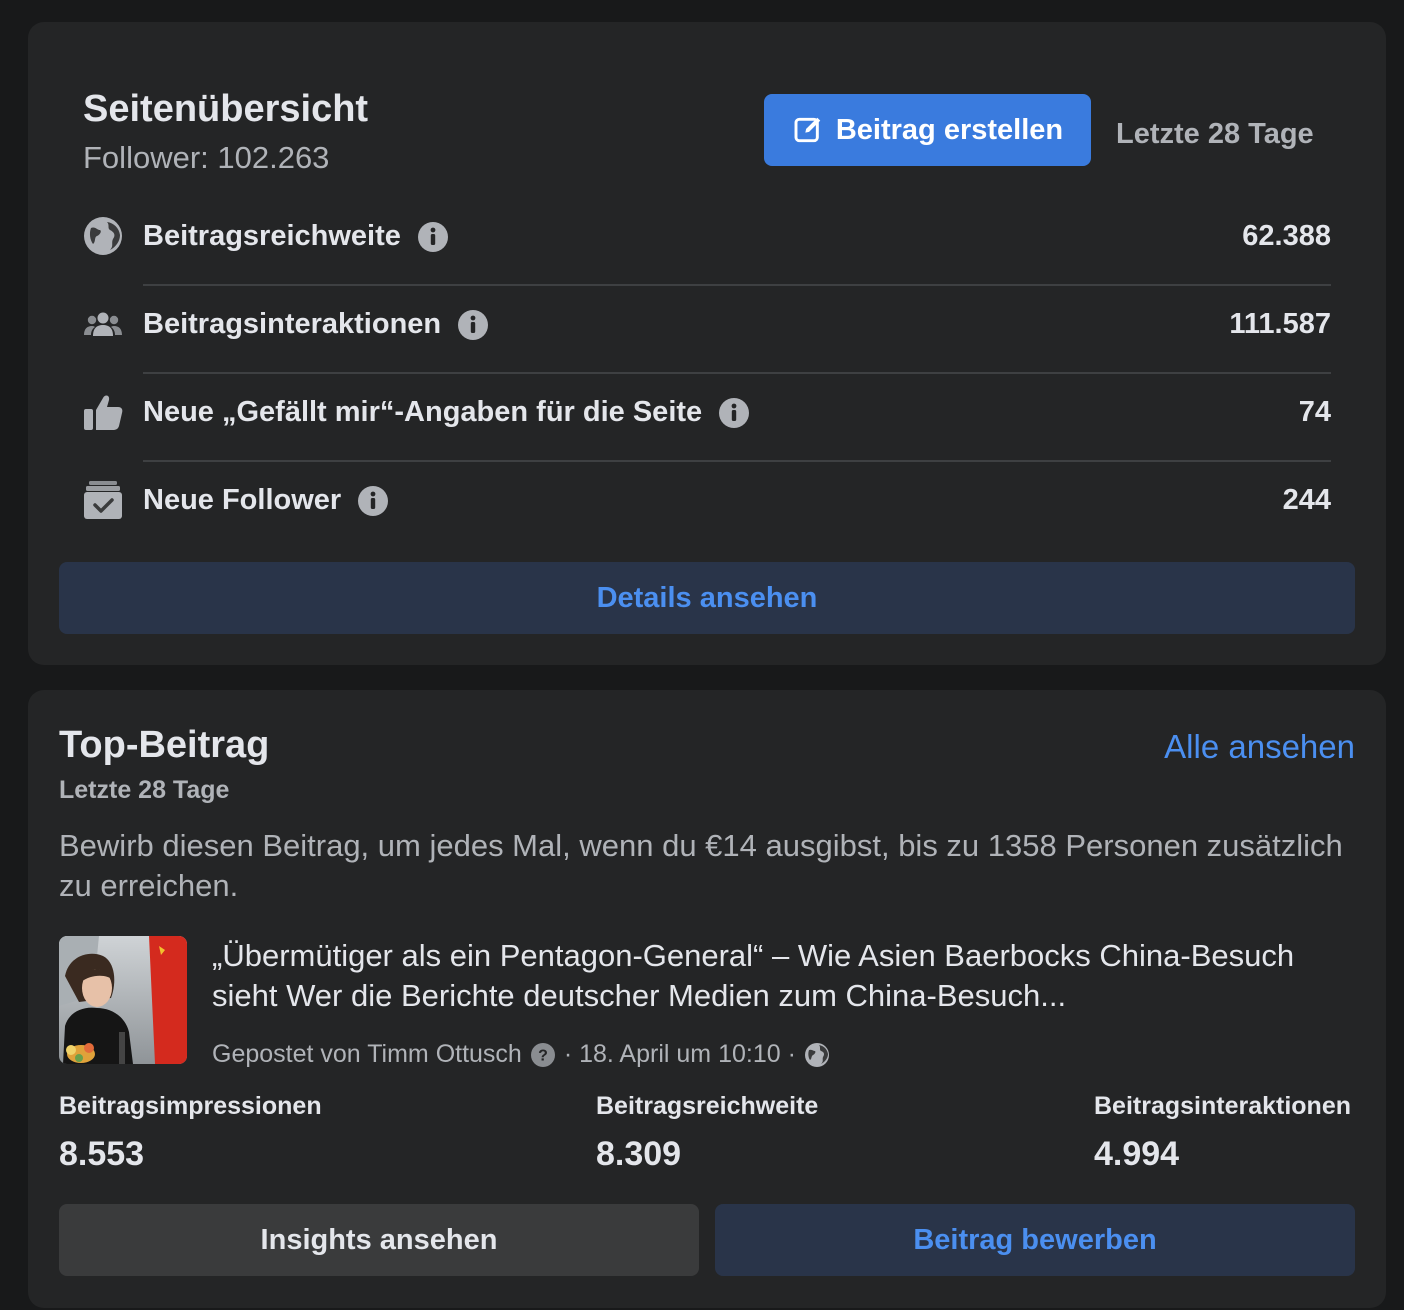  Describe the element at coordinates (949, 129) in the screenshot. I see `create-post-label: Beitrag erstellen` at that location.